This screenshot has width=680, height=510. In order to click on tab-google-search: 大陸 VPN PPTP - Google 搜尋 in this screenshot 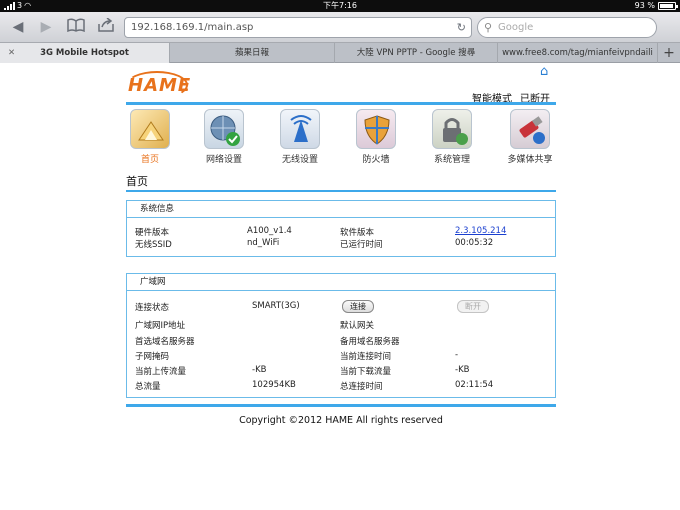, I will do `click(416, 53)`.